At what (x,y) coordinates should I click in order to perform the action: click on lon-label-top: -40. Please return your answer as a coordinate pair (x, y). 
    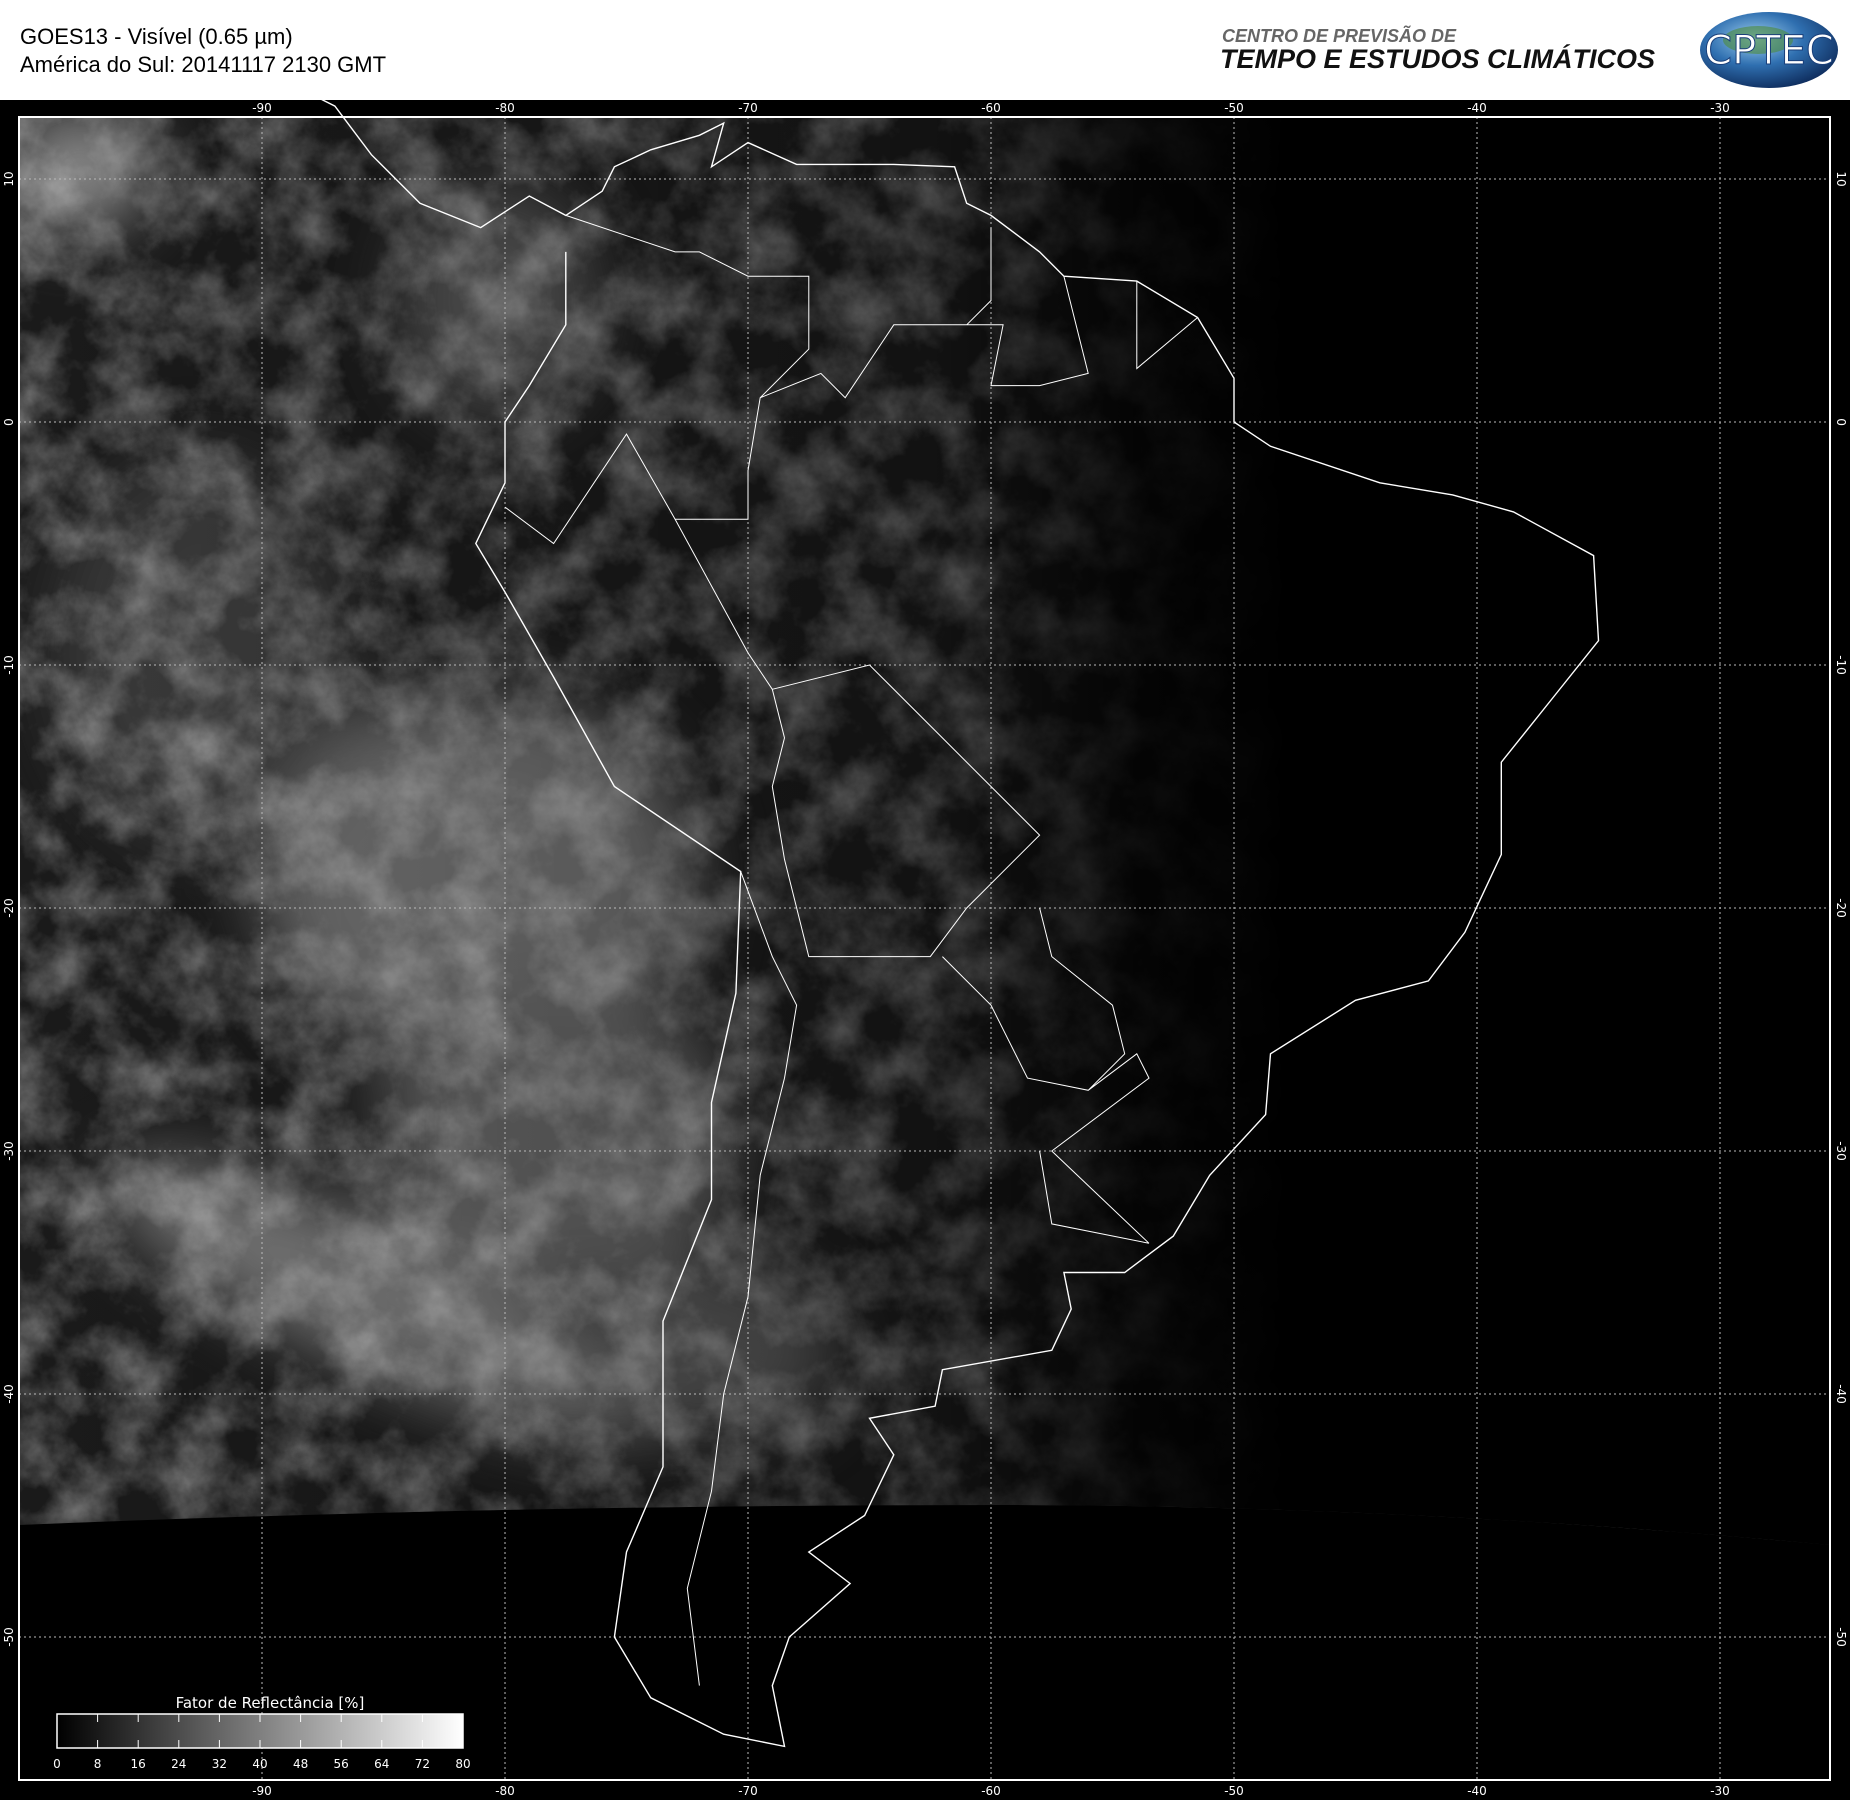
    Looking at the image, I should click on (1477, 108).